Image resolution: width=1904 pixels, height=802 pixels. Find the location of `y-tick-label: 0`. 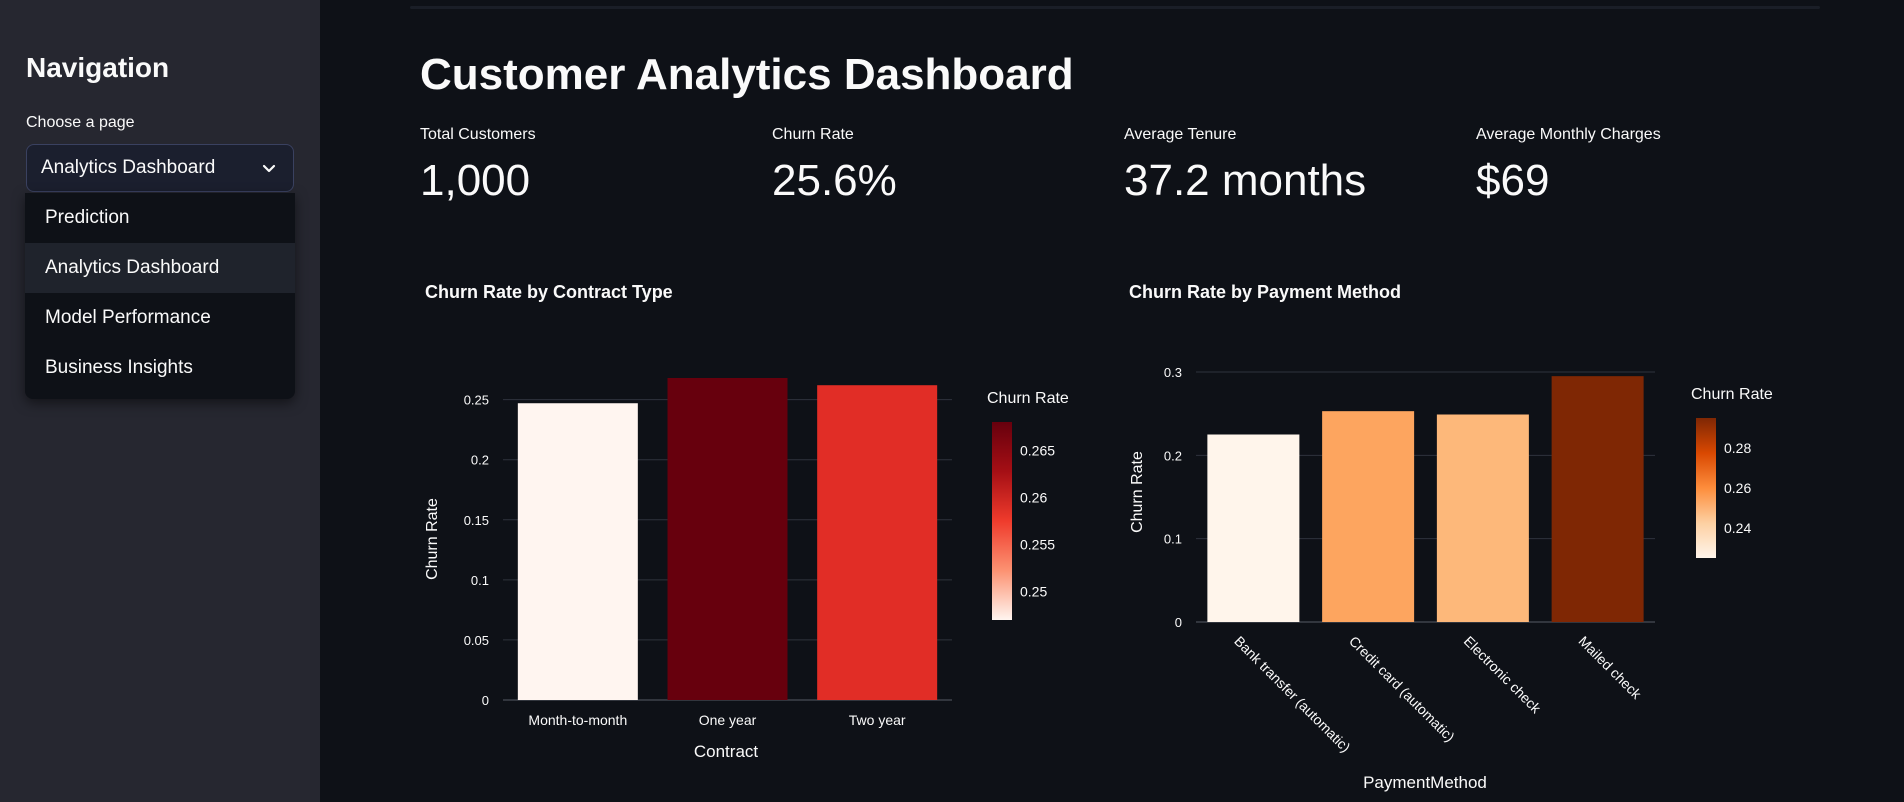

y-tick-label: 0 is located at coordinates (485, 700).